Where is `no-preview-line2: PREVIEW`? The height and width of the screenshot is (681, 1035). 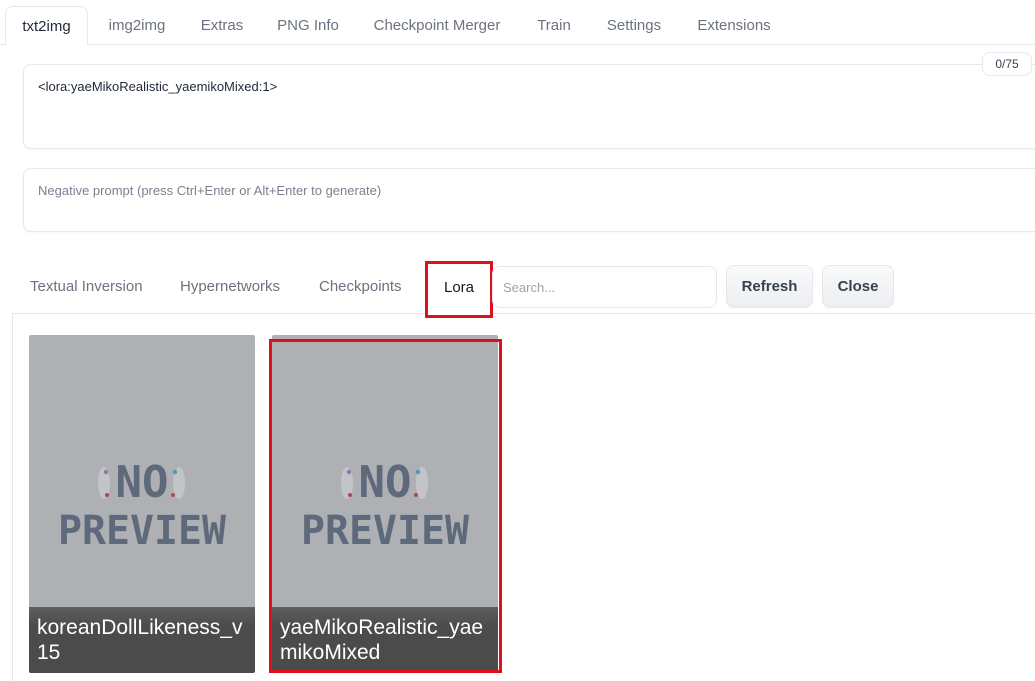
no-preview-line2: PREVIEW is located at coordinates (142, 531).